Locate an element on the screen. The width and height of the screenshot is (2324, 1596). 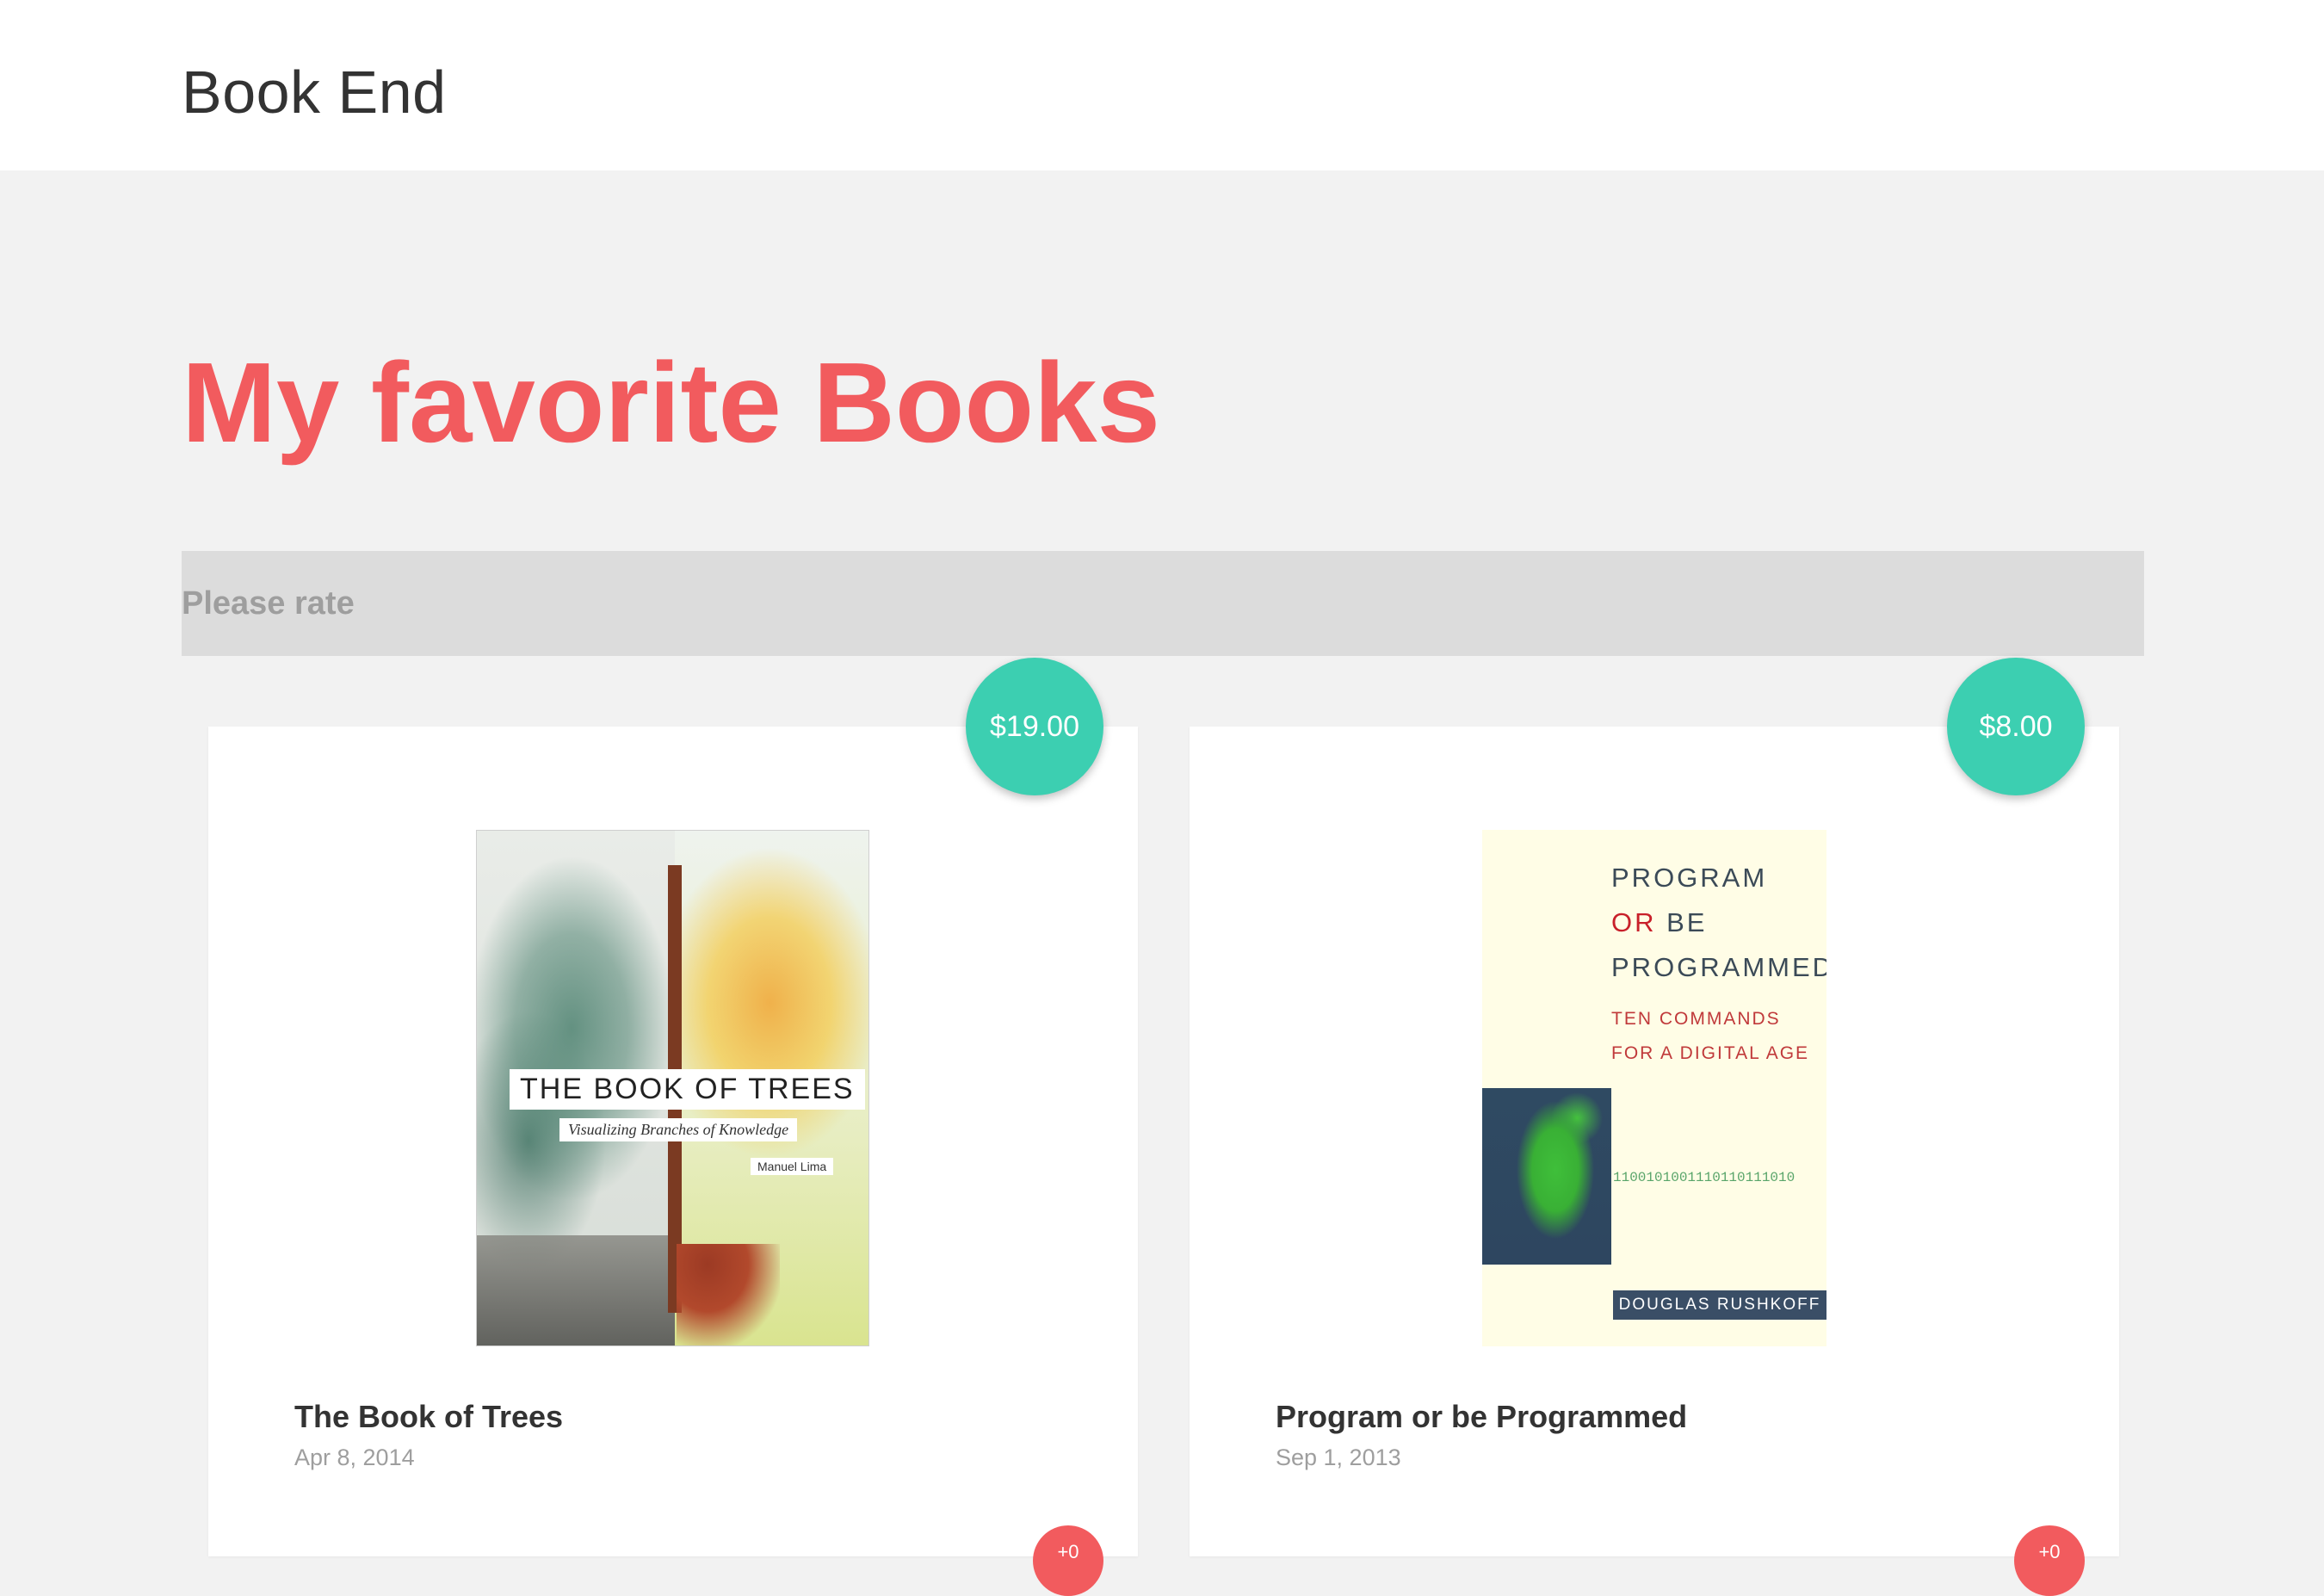
cover-art-ground is located at coordinates (576, 1290).